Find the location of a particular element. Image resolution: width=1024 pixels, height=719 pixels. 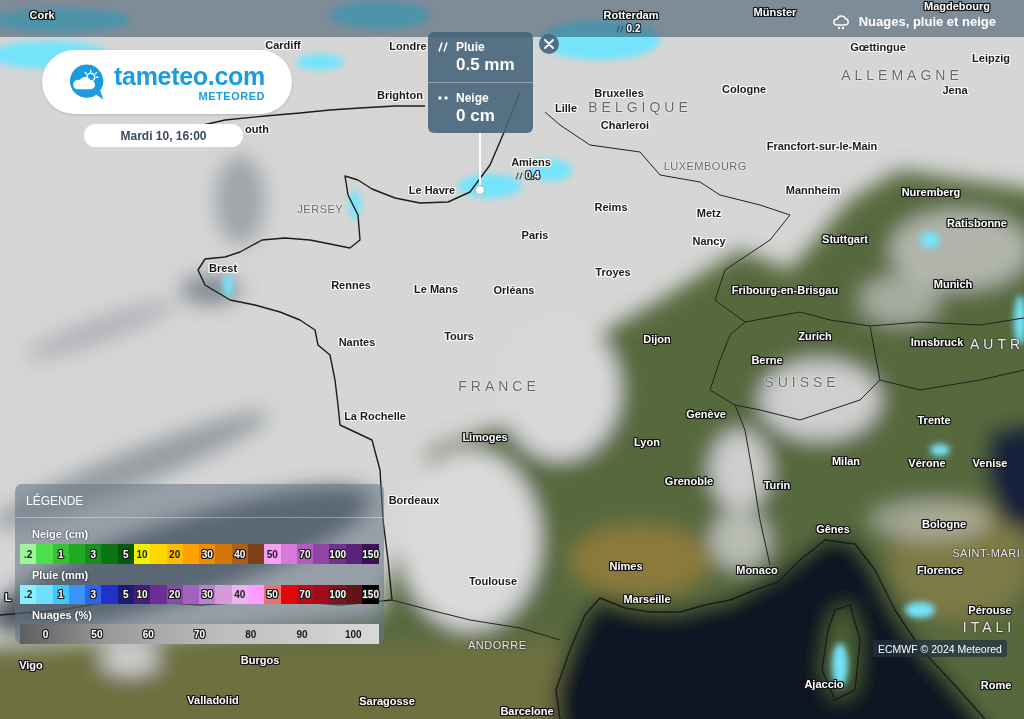

city-label: Brest is located at coordinates (223, 268).